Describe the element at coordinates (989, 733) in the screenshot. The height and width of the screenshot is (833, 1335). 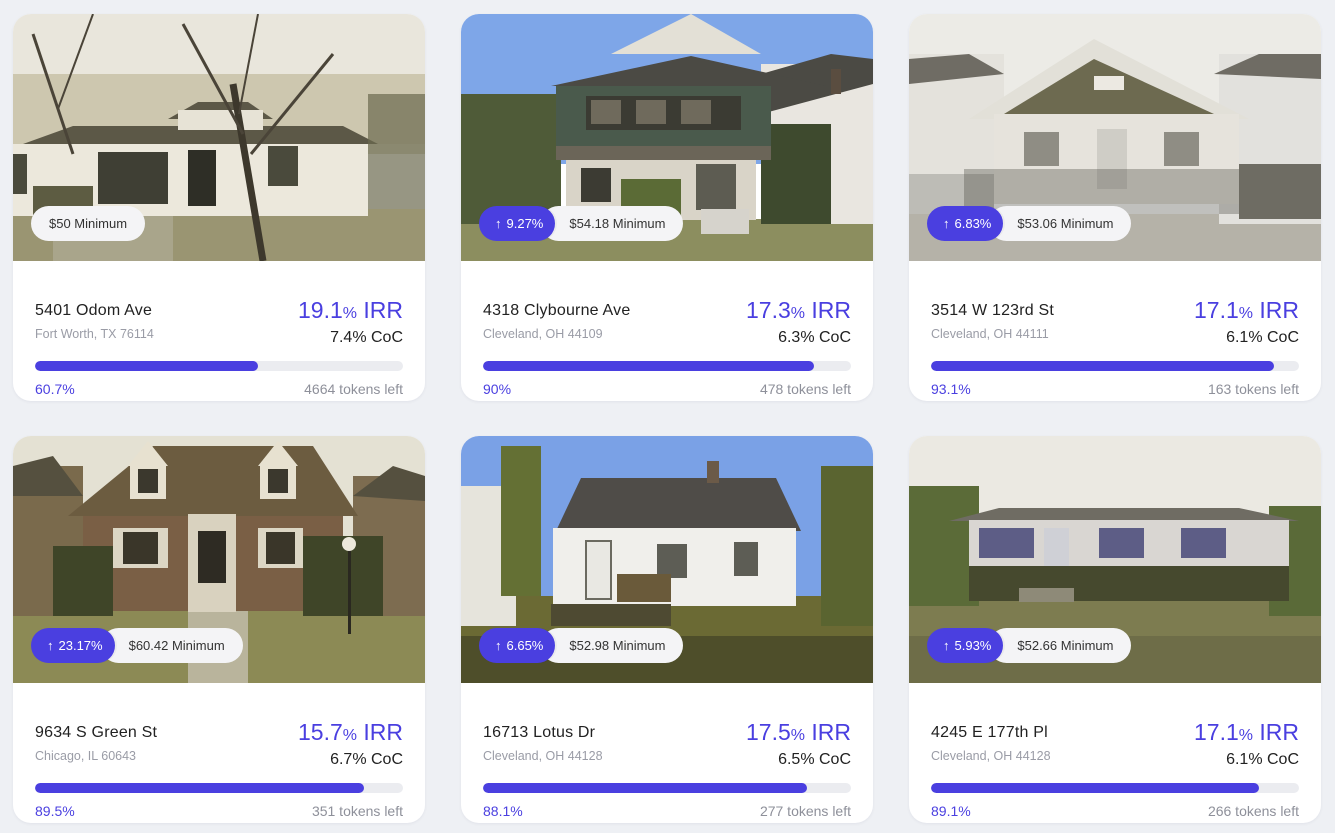
I see `listing-address: 4245 E 177th Pl` at that location.